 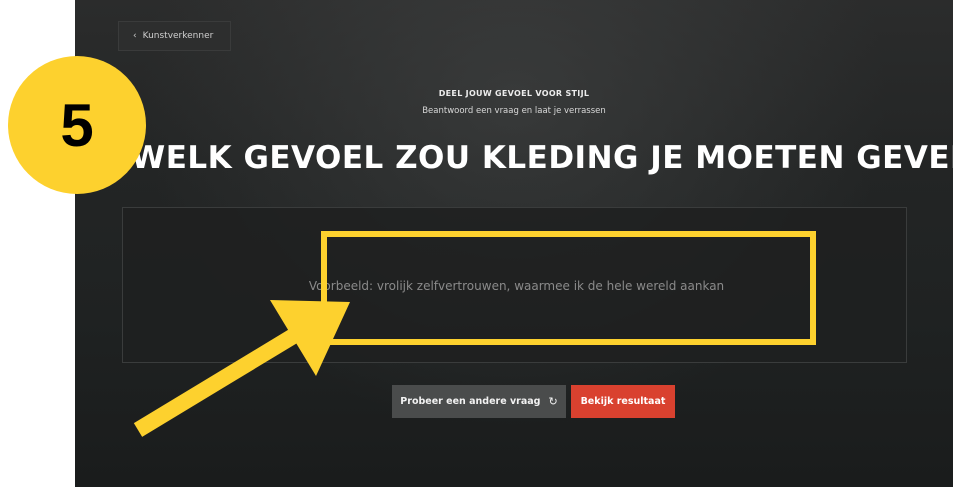 I want to click on question-title: WELK GEVOEL ZOU KLEDING JE MOETEN GEVEN?, so click(x=542, y=158).